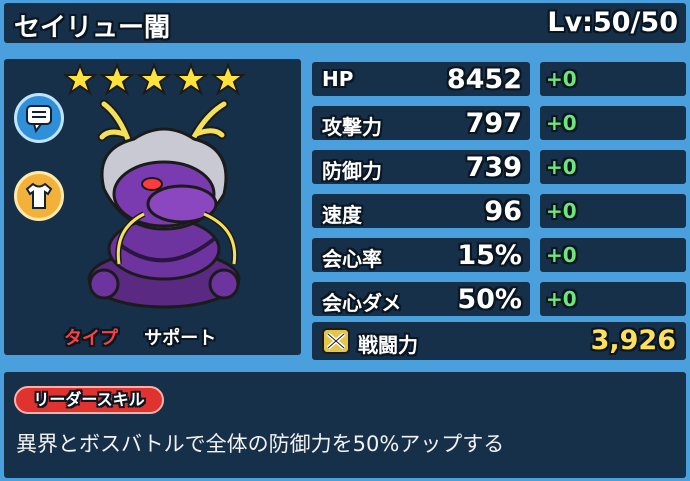 The image size is (690, 481). What do you see at coordinates (421, 211) in the screenshot?
I see `stat-row-speed: 速度 96` at bounding box center [421, 211].